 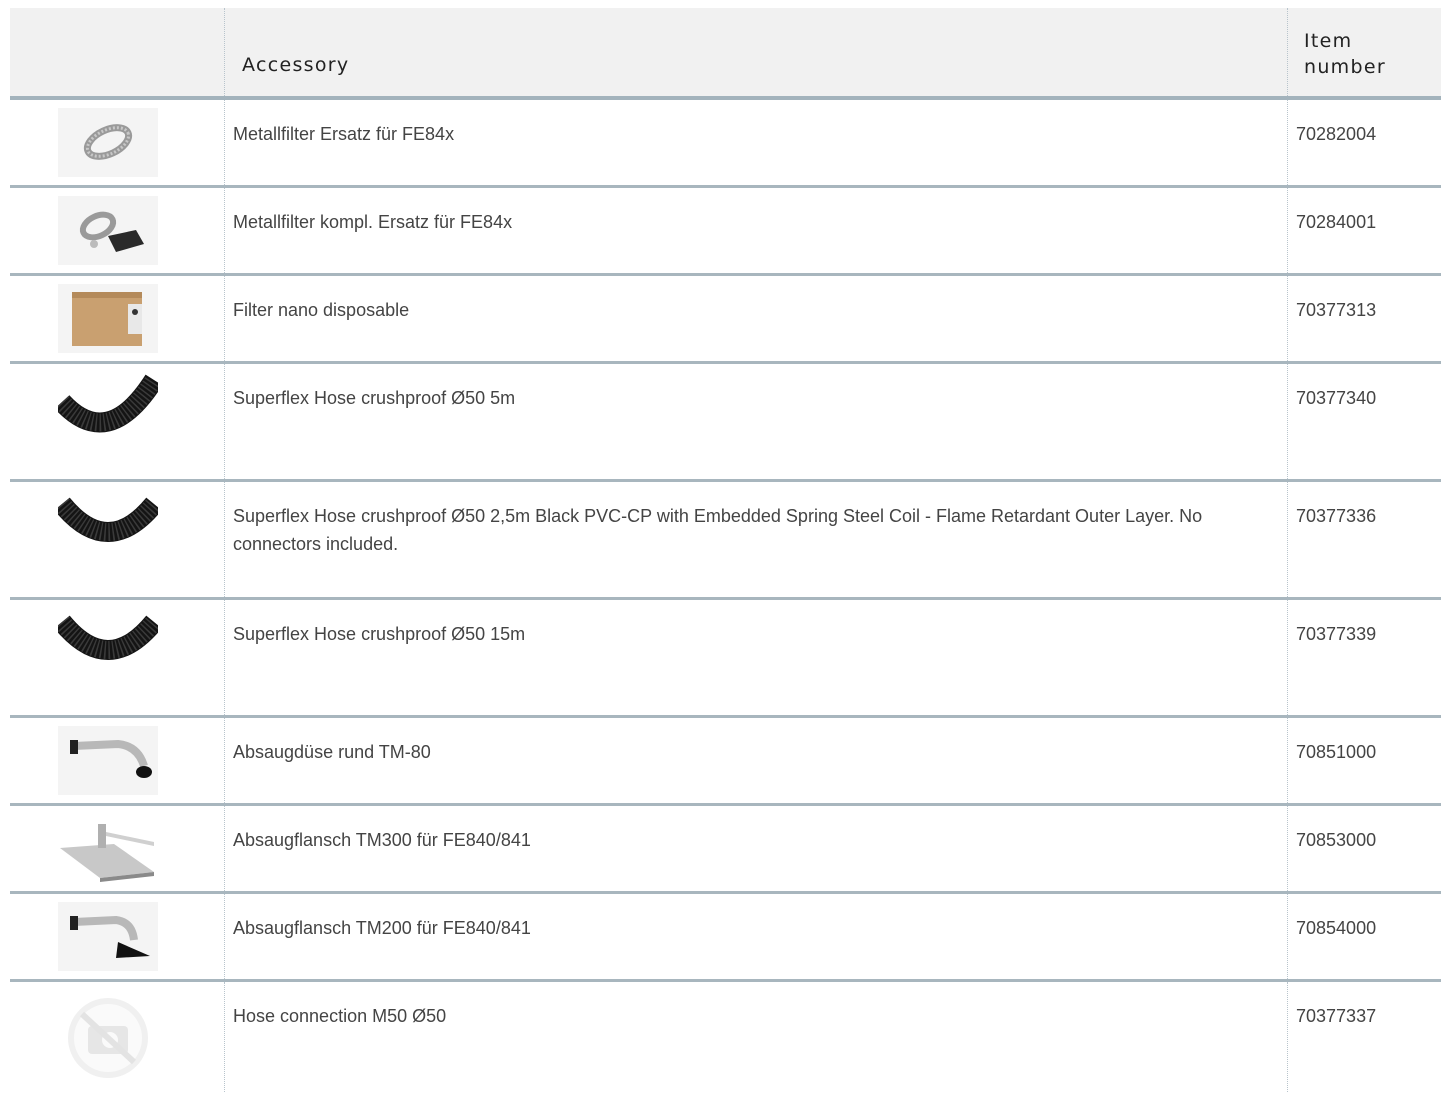 I want to click on row-item-number: 70377336, so click(x=1336, y=516).